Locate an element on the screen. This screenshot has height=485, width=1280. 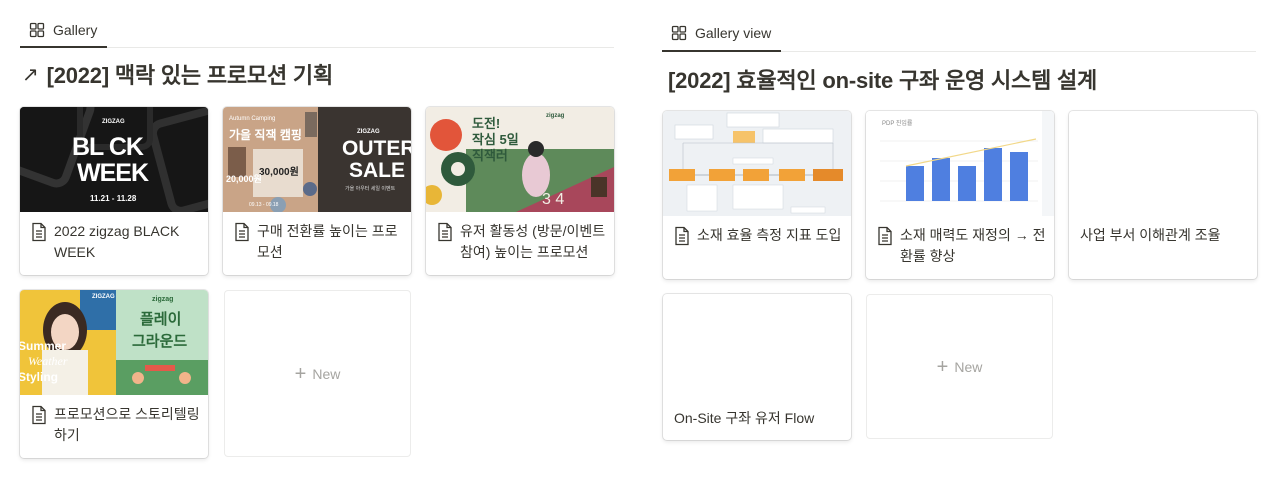
card-title-row: 소재 매력도 재정의 → 전환률 향상 is located at coordinates (961, 246).